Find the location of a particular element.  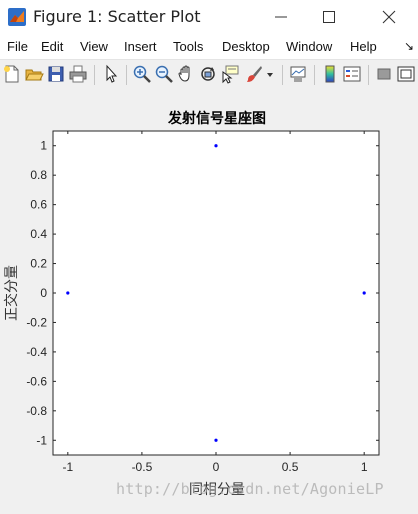

pan-icon is located at coordinates (186, 74).